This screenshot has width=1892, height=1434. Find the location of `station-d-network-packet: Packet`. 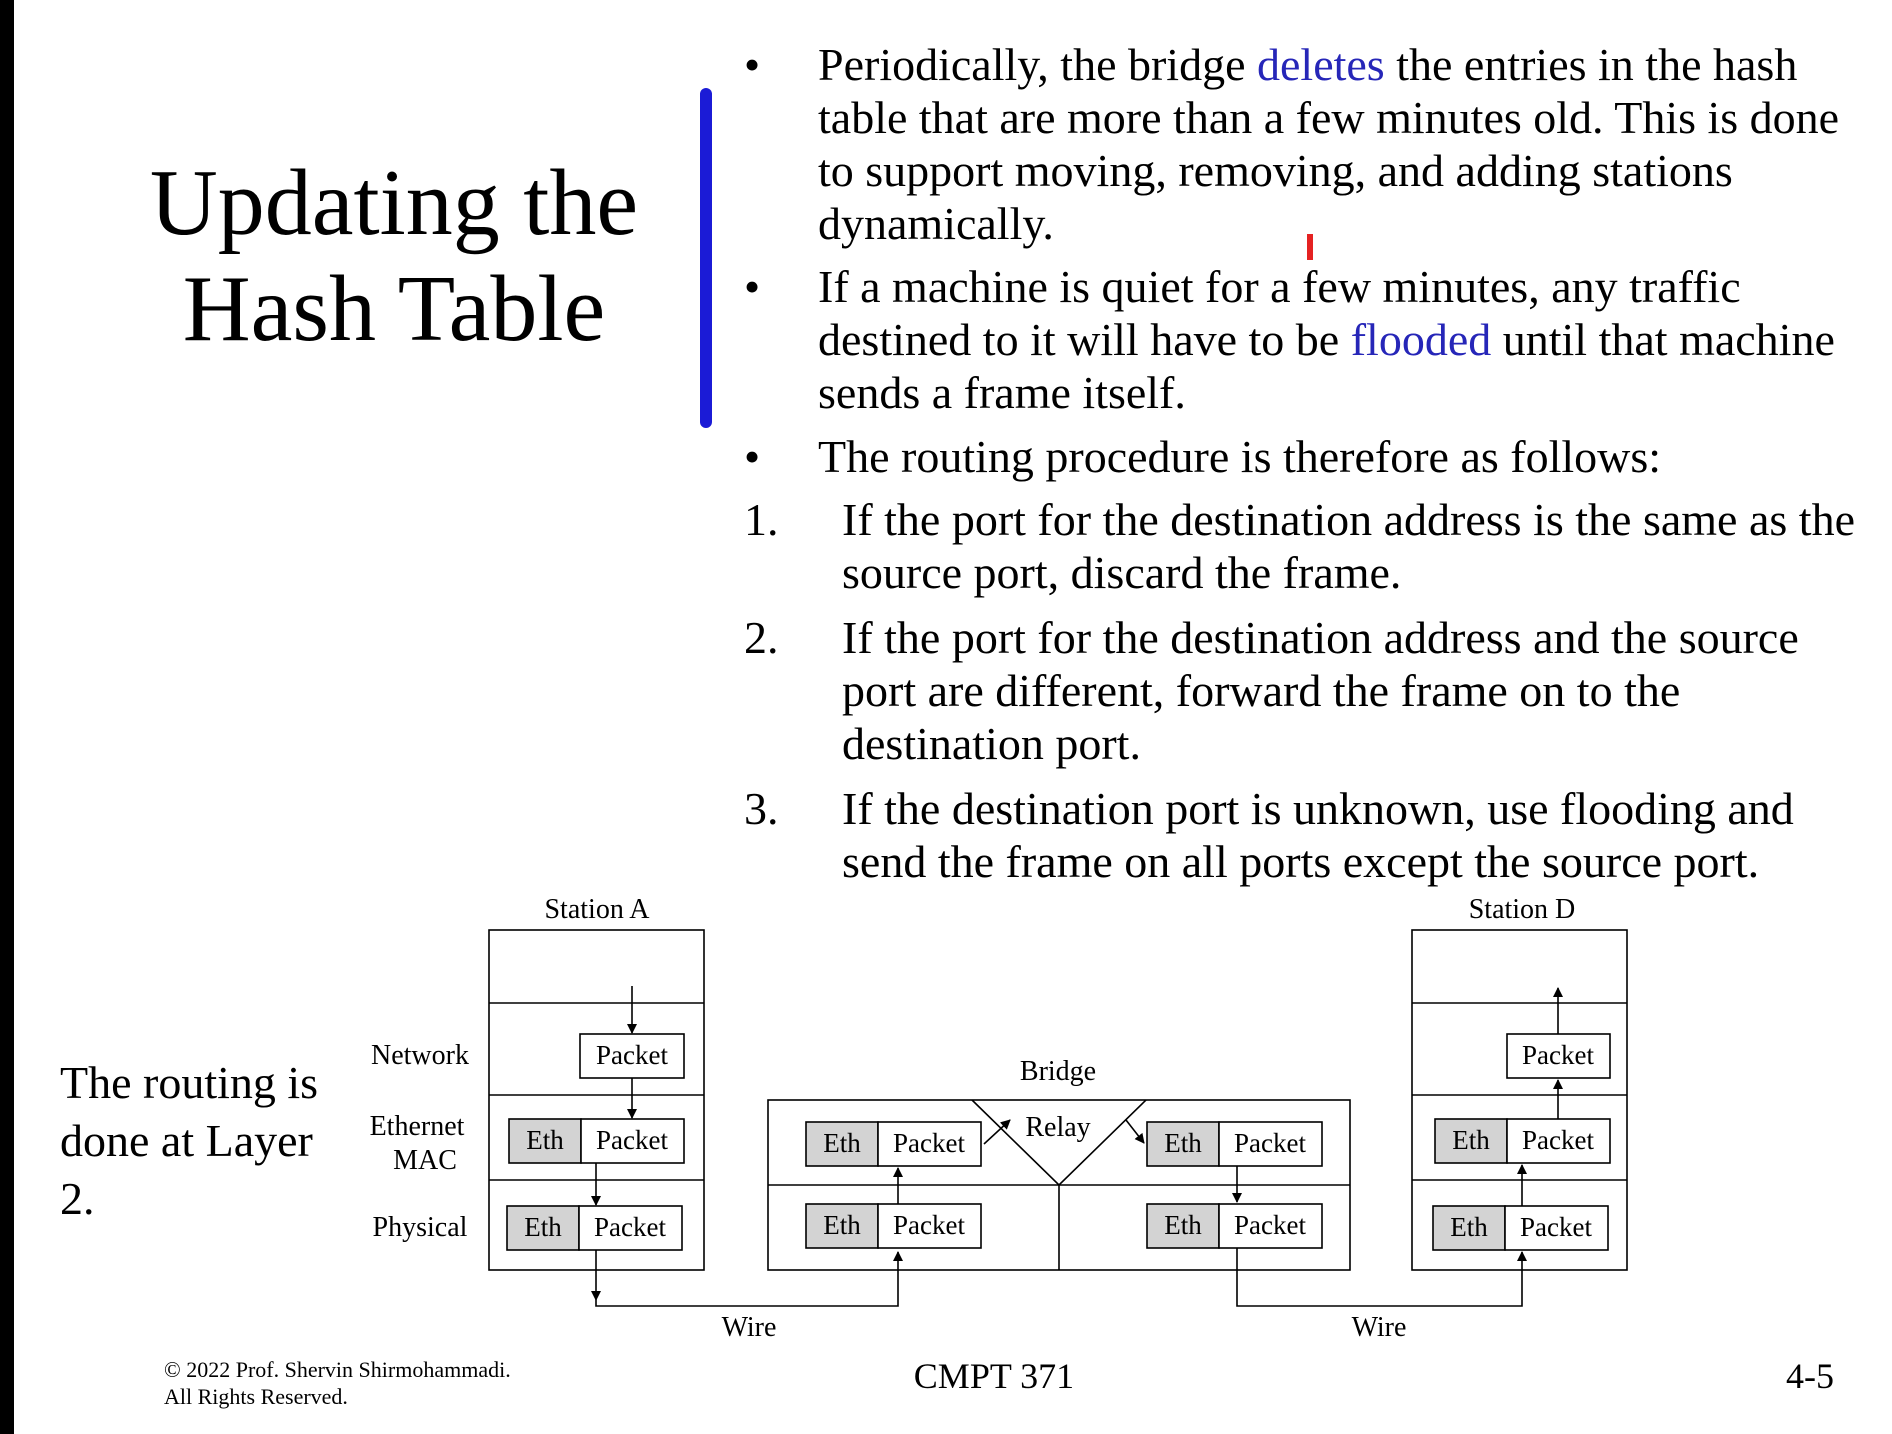

station-d-network-packet: Packet is located at coordinates (1558, 1056).